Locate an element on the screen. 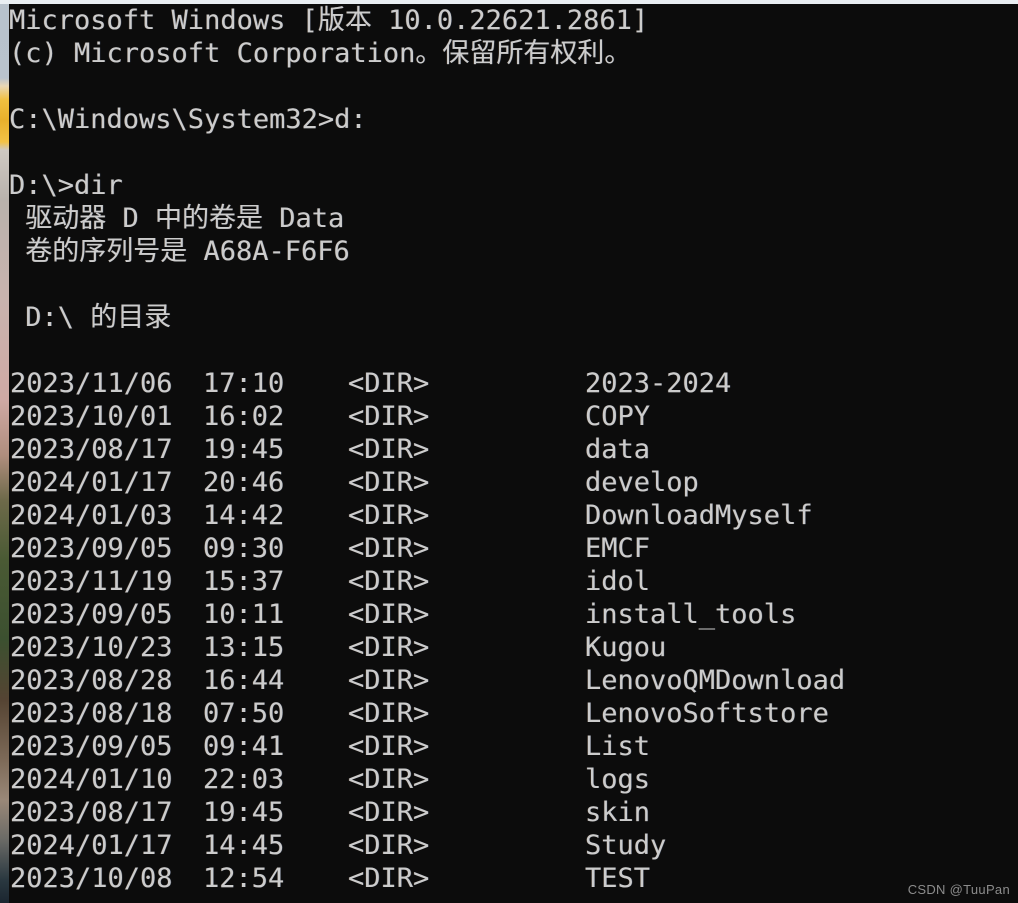 This screenshot has width=1018, height=903. entry-time: 14:45 is located at coordinates (244, 845).